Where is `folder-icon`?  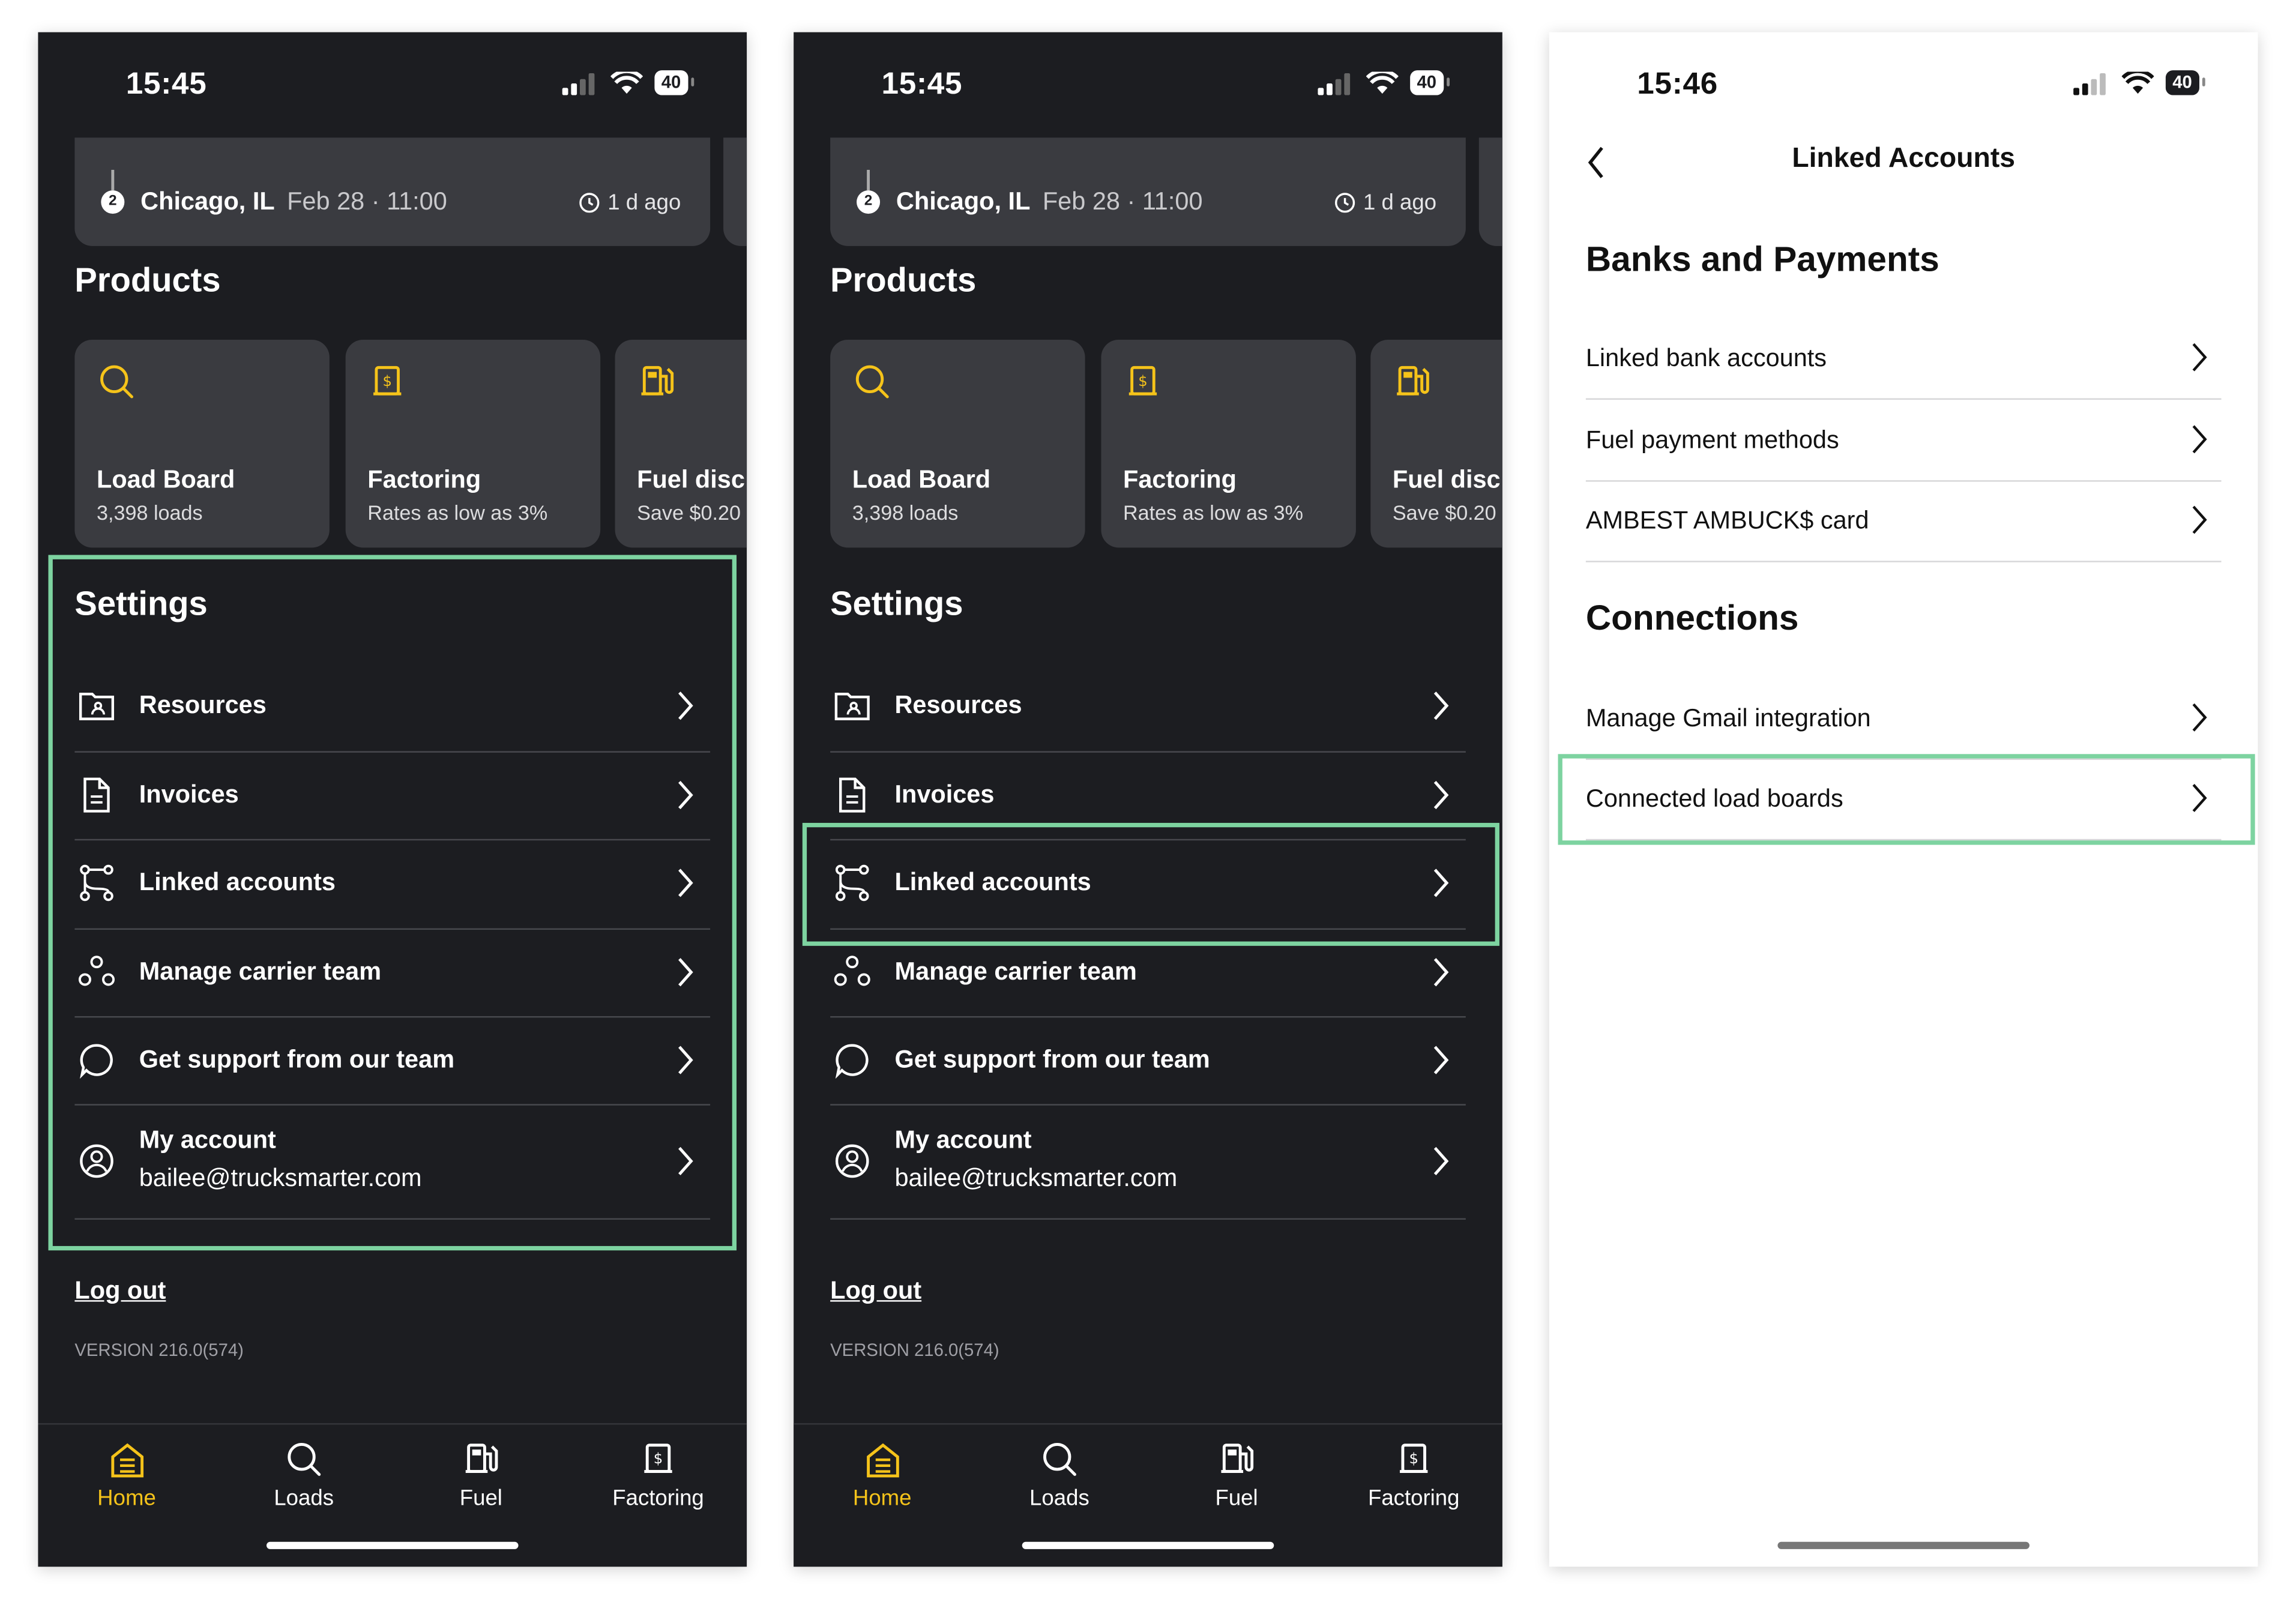
folder-icon is located at coordinates (852, 707).